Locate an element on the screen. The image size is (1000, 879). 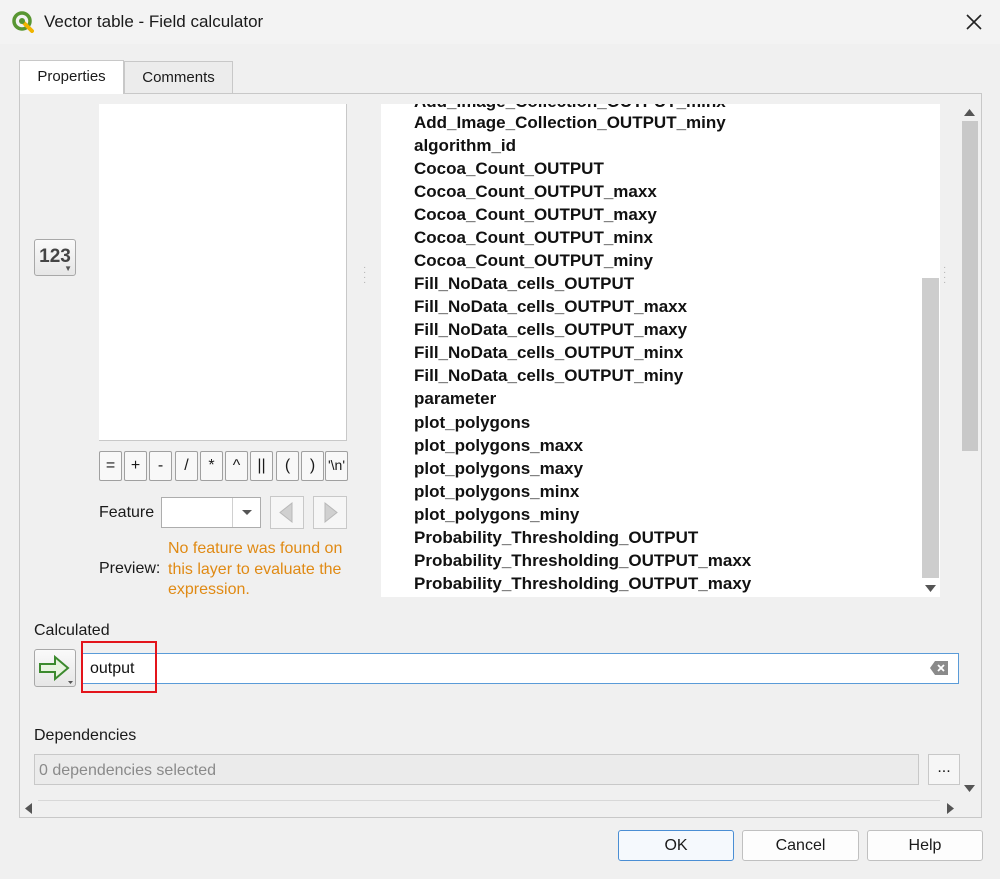
calculated-data-defined-button is located at coordinates (55, 668).